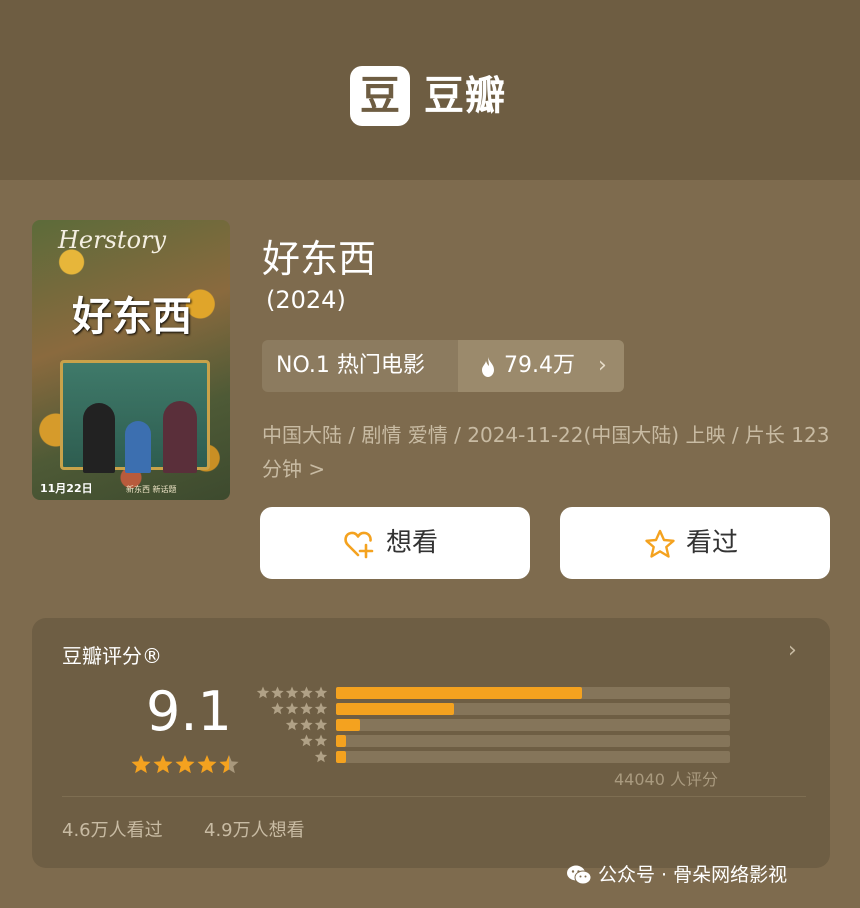 Image resolution: width=860 pixels, height=908 pixels. Describe the element at coordinates (112, 240) in the screenshot. I see `poster-script-title: Herstory` at that location.